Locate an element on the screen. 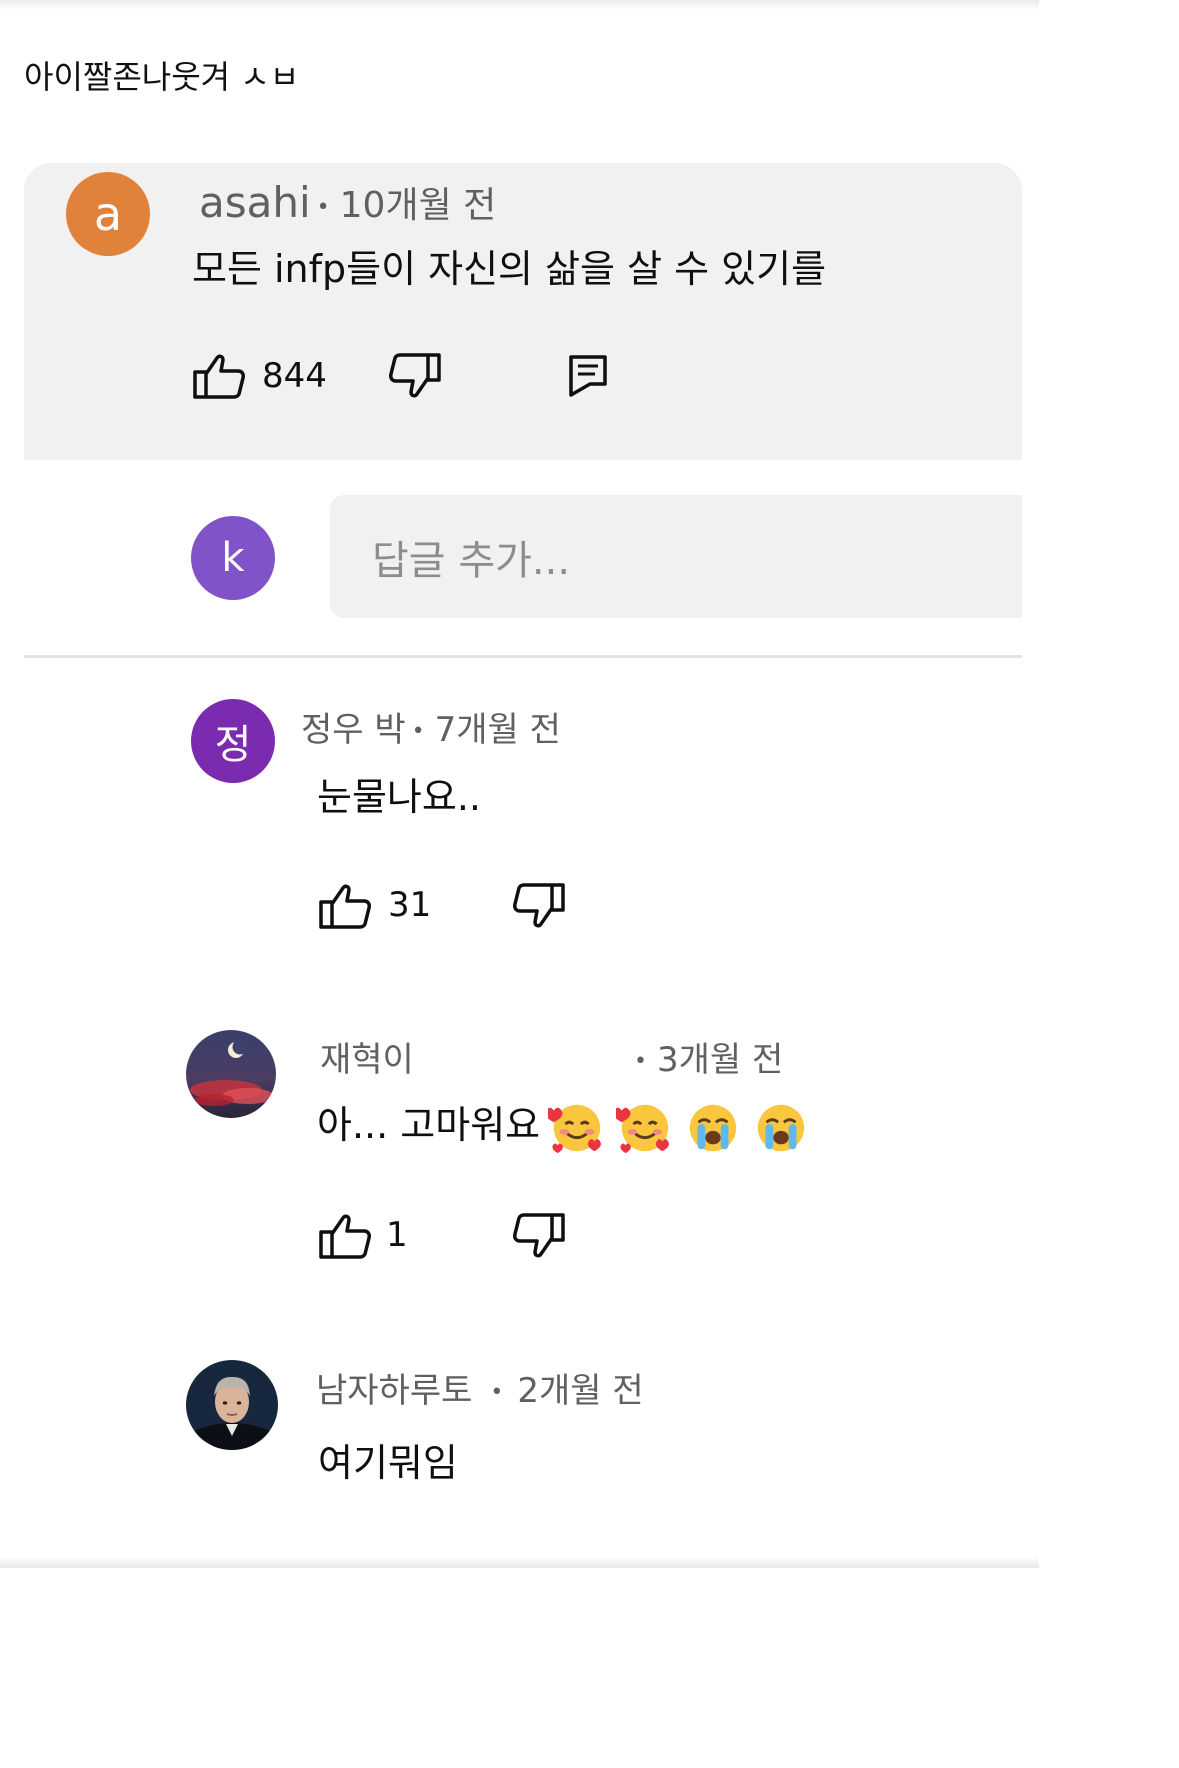 Image resolution: width=1179 pixels, height=1768 pixels. reply-text: 아... 고마워요 is located at coordinates (429, 1125).